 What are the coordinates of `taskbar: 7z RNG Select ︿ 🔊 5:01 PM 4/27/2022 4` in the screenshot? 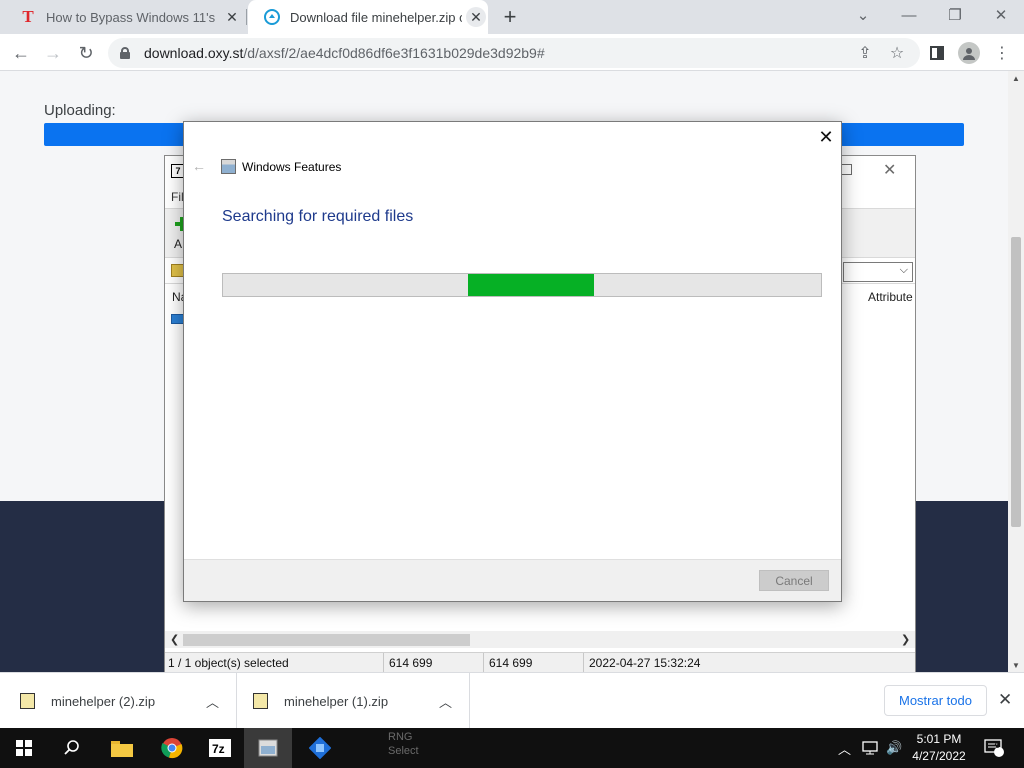 It's located at (512, 748).